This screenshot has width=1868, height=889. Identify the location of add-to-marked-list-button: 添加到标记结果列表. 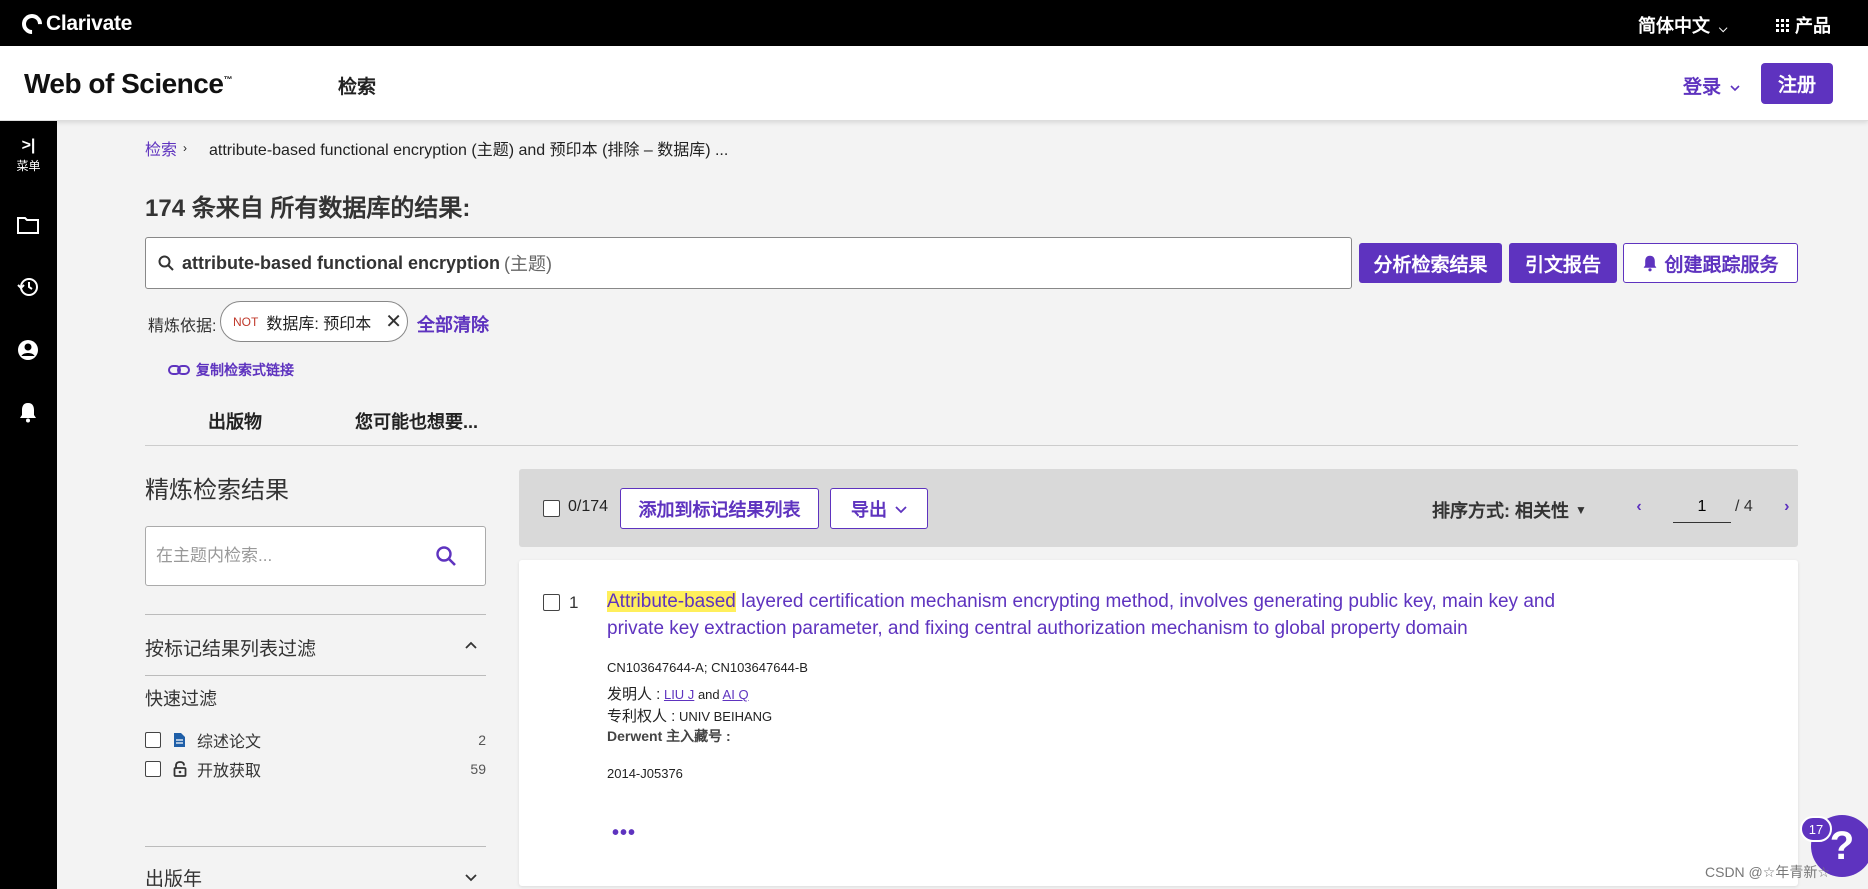
(719, 508).